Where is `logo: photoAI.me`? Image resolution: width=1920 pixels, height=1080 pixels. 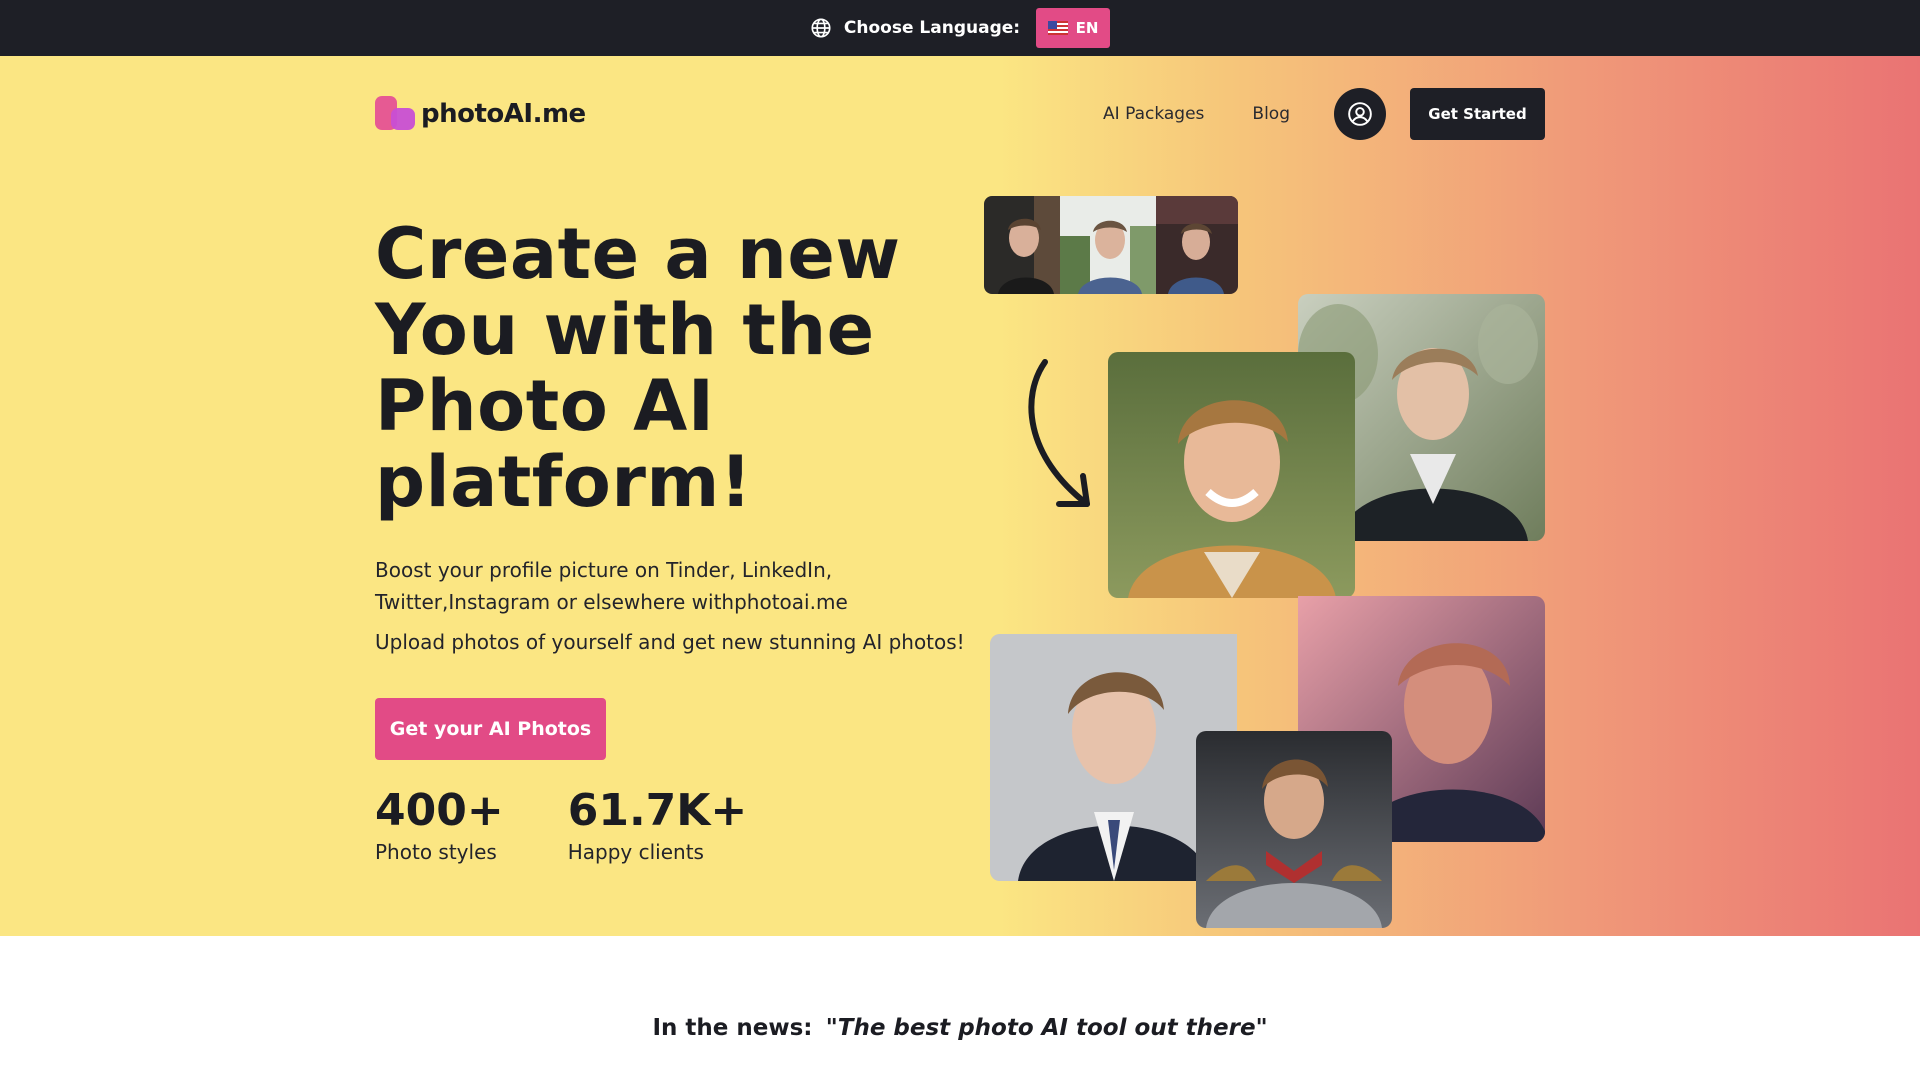 logo: photoAI.me is located at coordinates (480, 114).